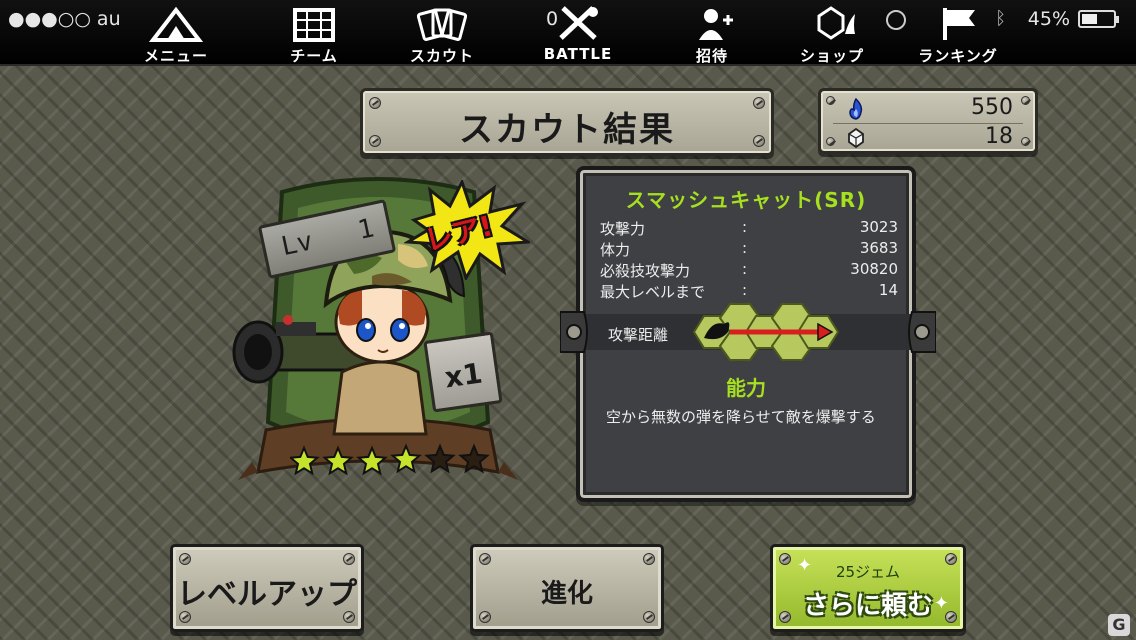 The height and width of the screenshot is (640, 1136). I want to click on scout-cost: 25ジェム, so click(868, 572).